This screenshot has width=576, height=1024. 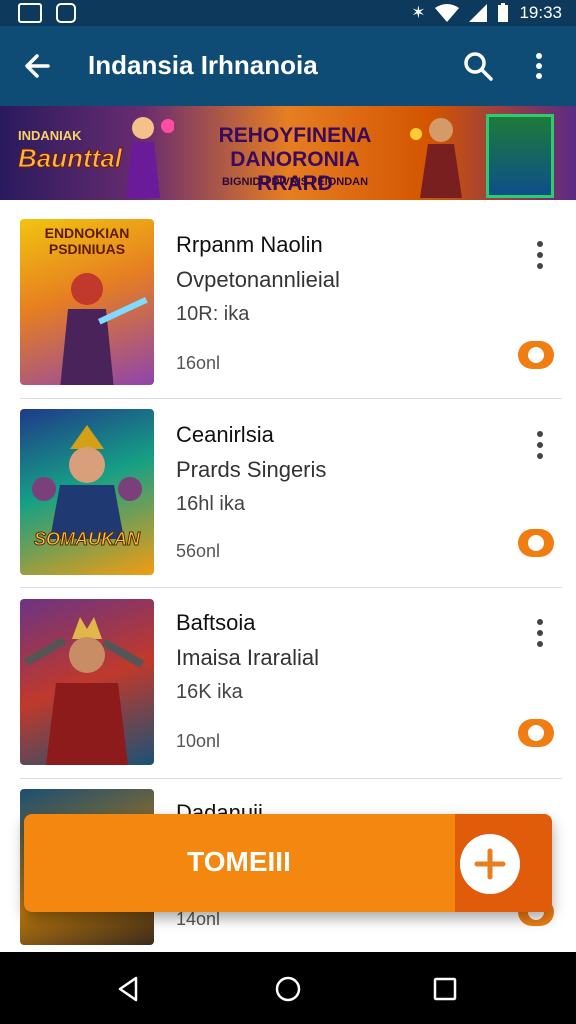 I want to click on search-icon, so click(x=478, y=66).